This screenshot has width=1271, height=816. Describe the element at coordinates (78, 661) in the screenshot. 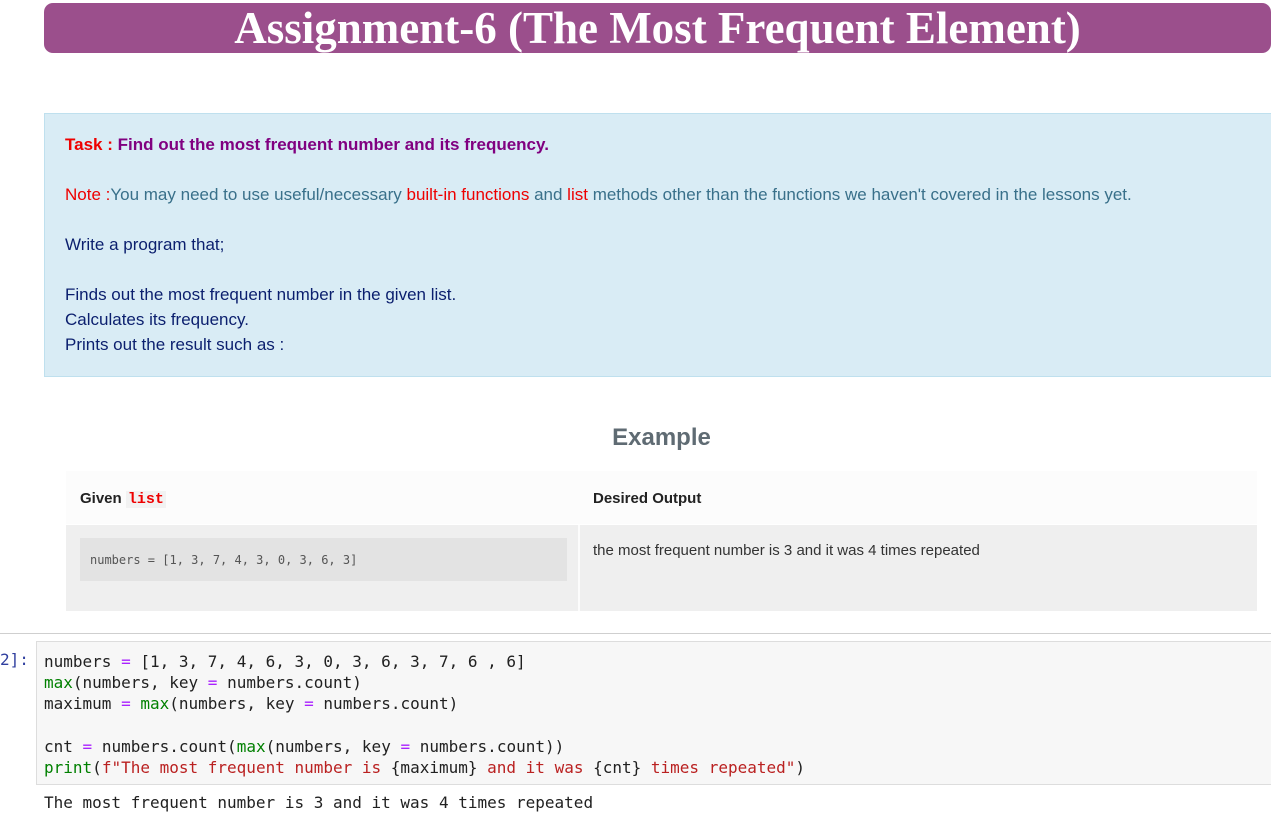

I see `code-token: numbers` at that location.